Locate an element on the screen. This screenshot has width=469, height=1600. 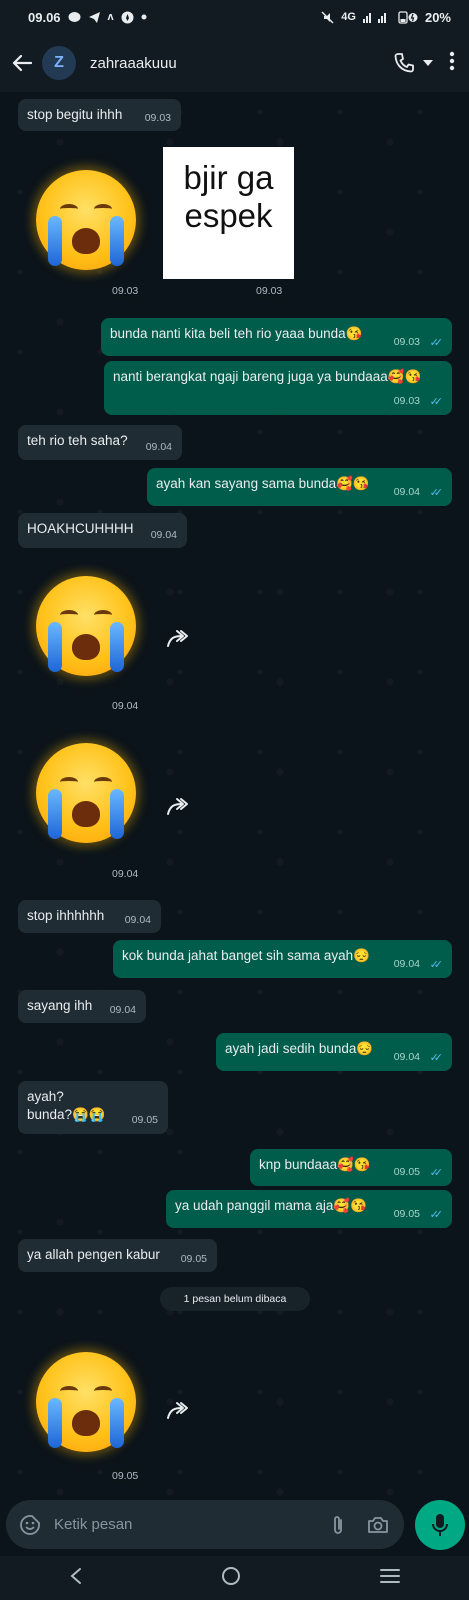
message-outgoing: ayah kan sayang sama bunda🥰😘 09.04 ✓✓ is located at coordinates (299, 487).